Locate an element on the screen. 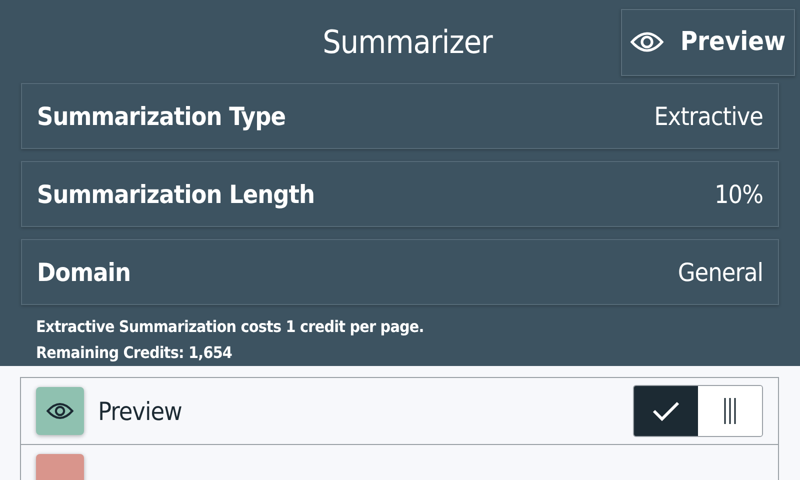  setting-row: Domain General is located at coordinates (400, 272).